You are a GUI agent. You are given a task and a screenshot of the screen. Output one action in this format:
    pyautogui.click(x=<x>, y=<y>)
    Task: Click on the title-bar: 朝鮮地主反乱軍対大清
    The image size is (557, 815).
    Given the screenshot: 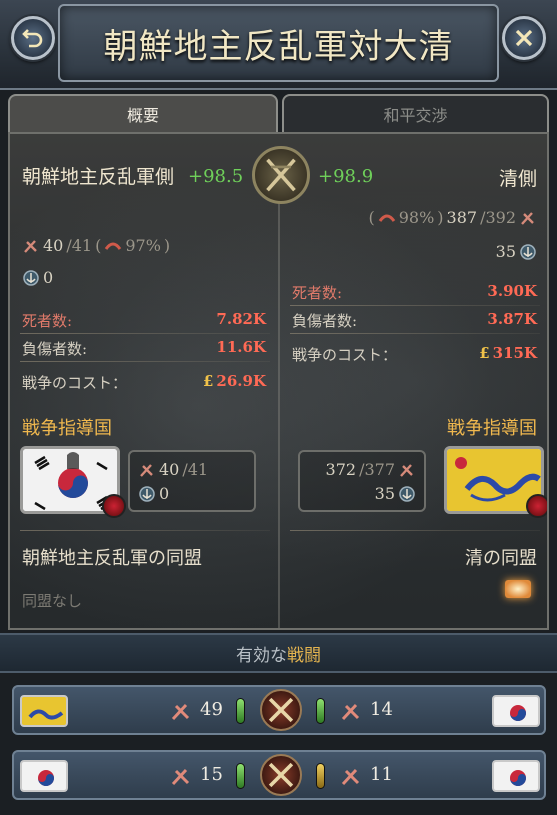 What is the action you would take?
    pyautogui.click(x=278, y=45)
    